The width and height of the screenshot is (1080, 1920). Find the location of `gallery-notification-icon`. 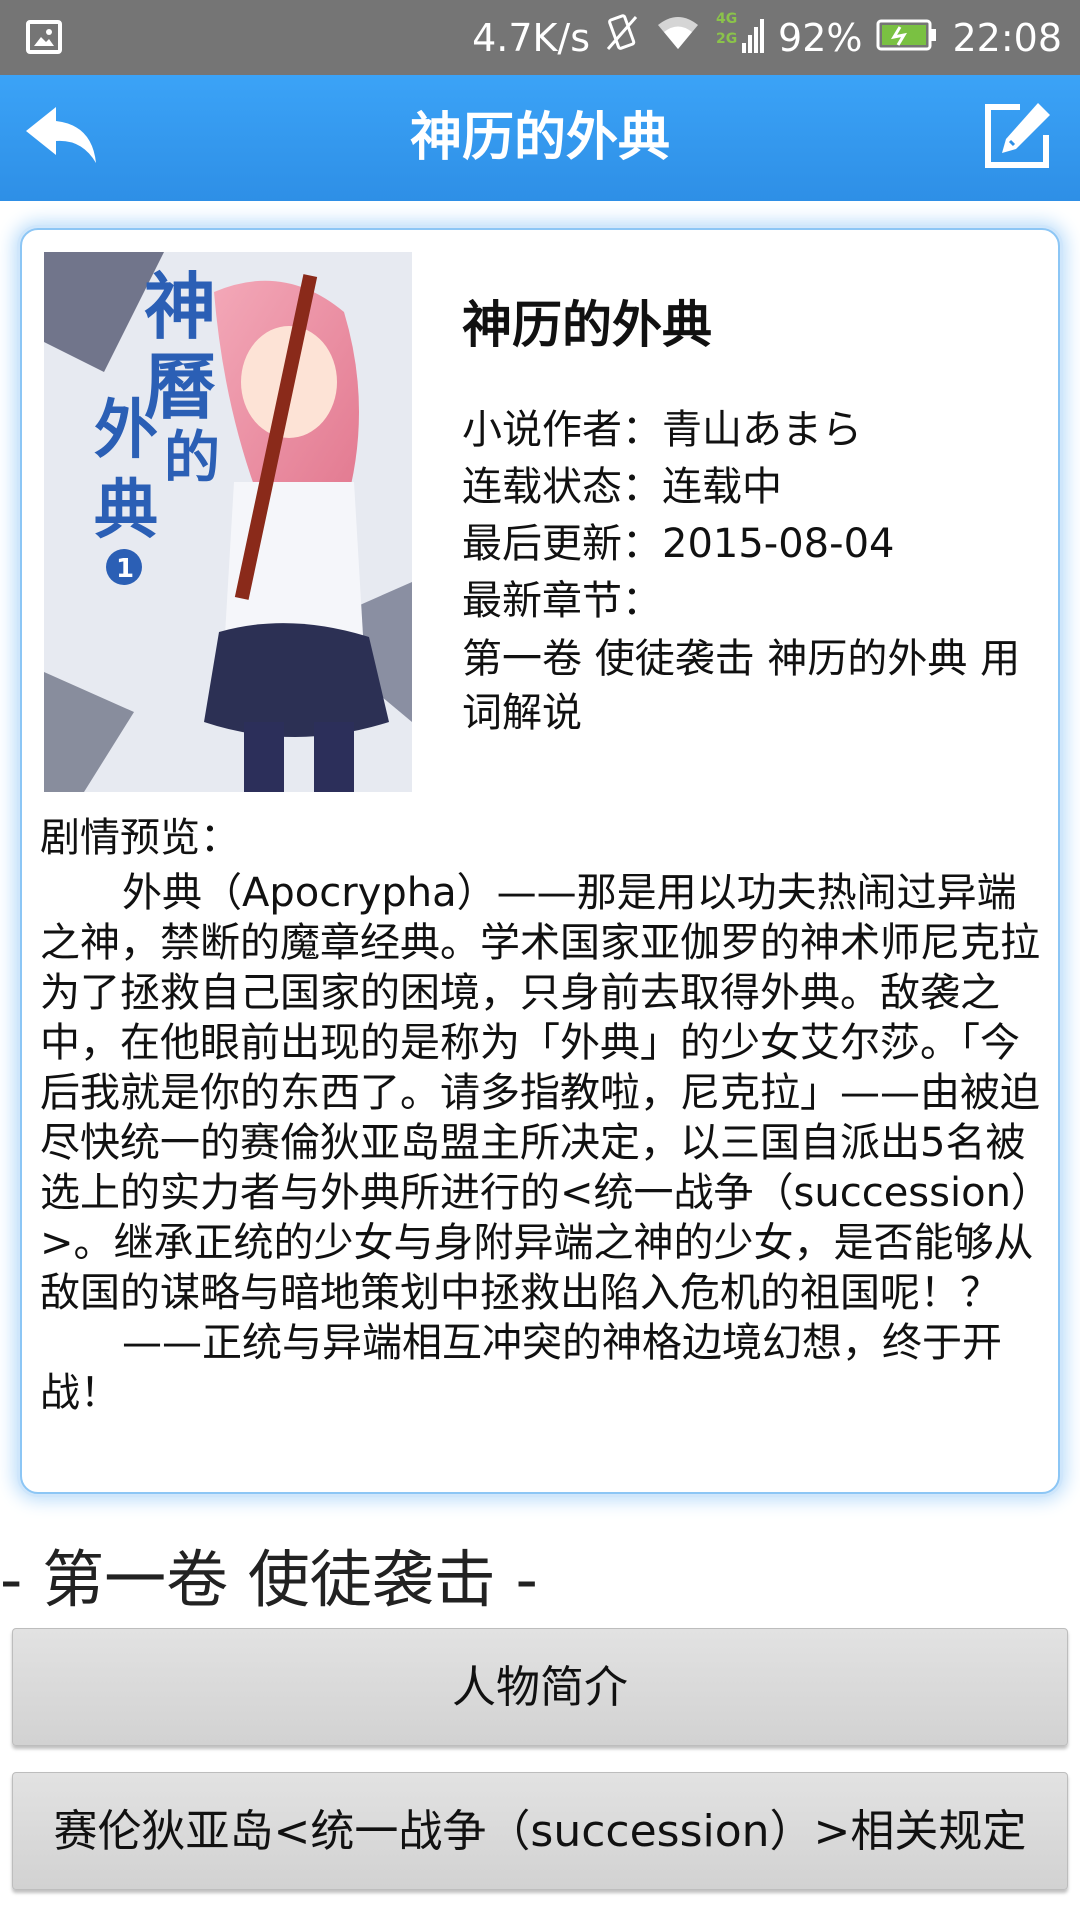

gallery-notification-icon is located at coordinates (44, 37).